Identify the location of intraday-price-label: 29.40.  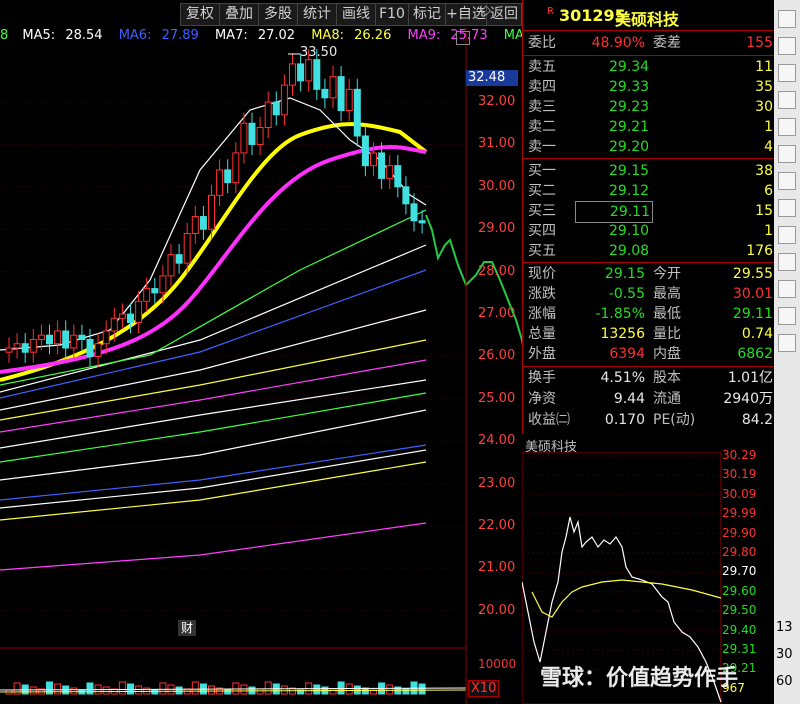
(739, 629).